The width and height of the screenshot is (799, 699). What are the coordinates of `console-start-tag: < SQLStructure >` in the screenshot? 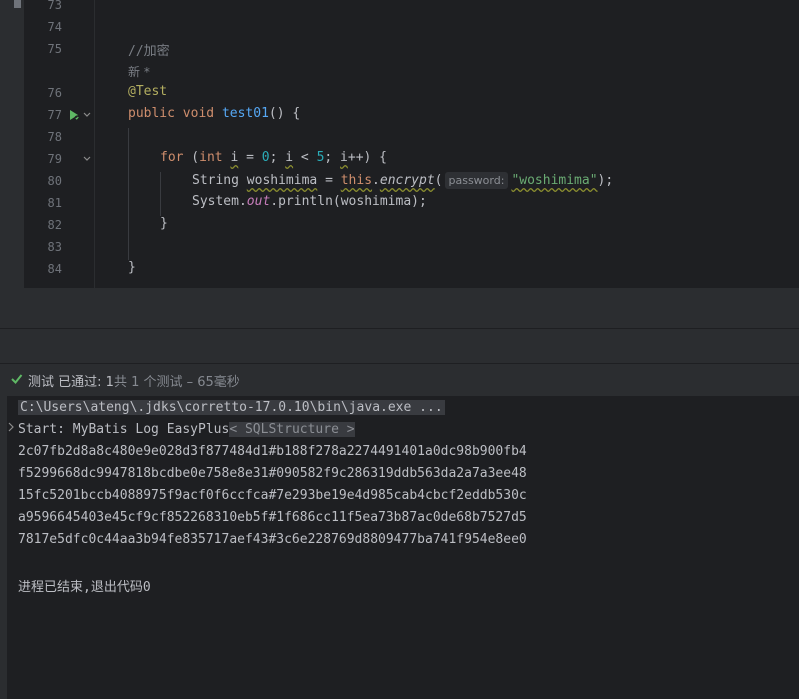 It's located at (292, 429).